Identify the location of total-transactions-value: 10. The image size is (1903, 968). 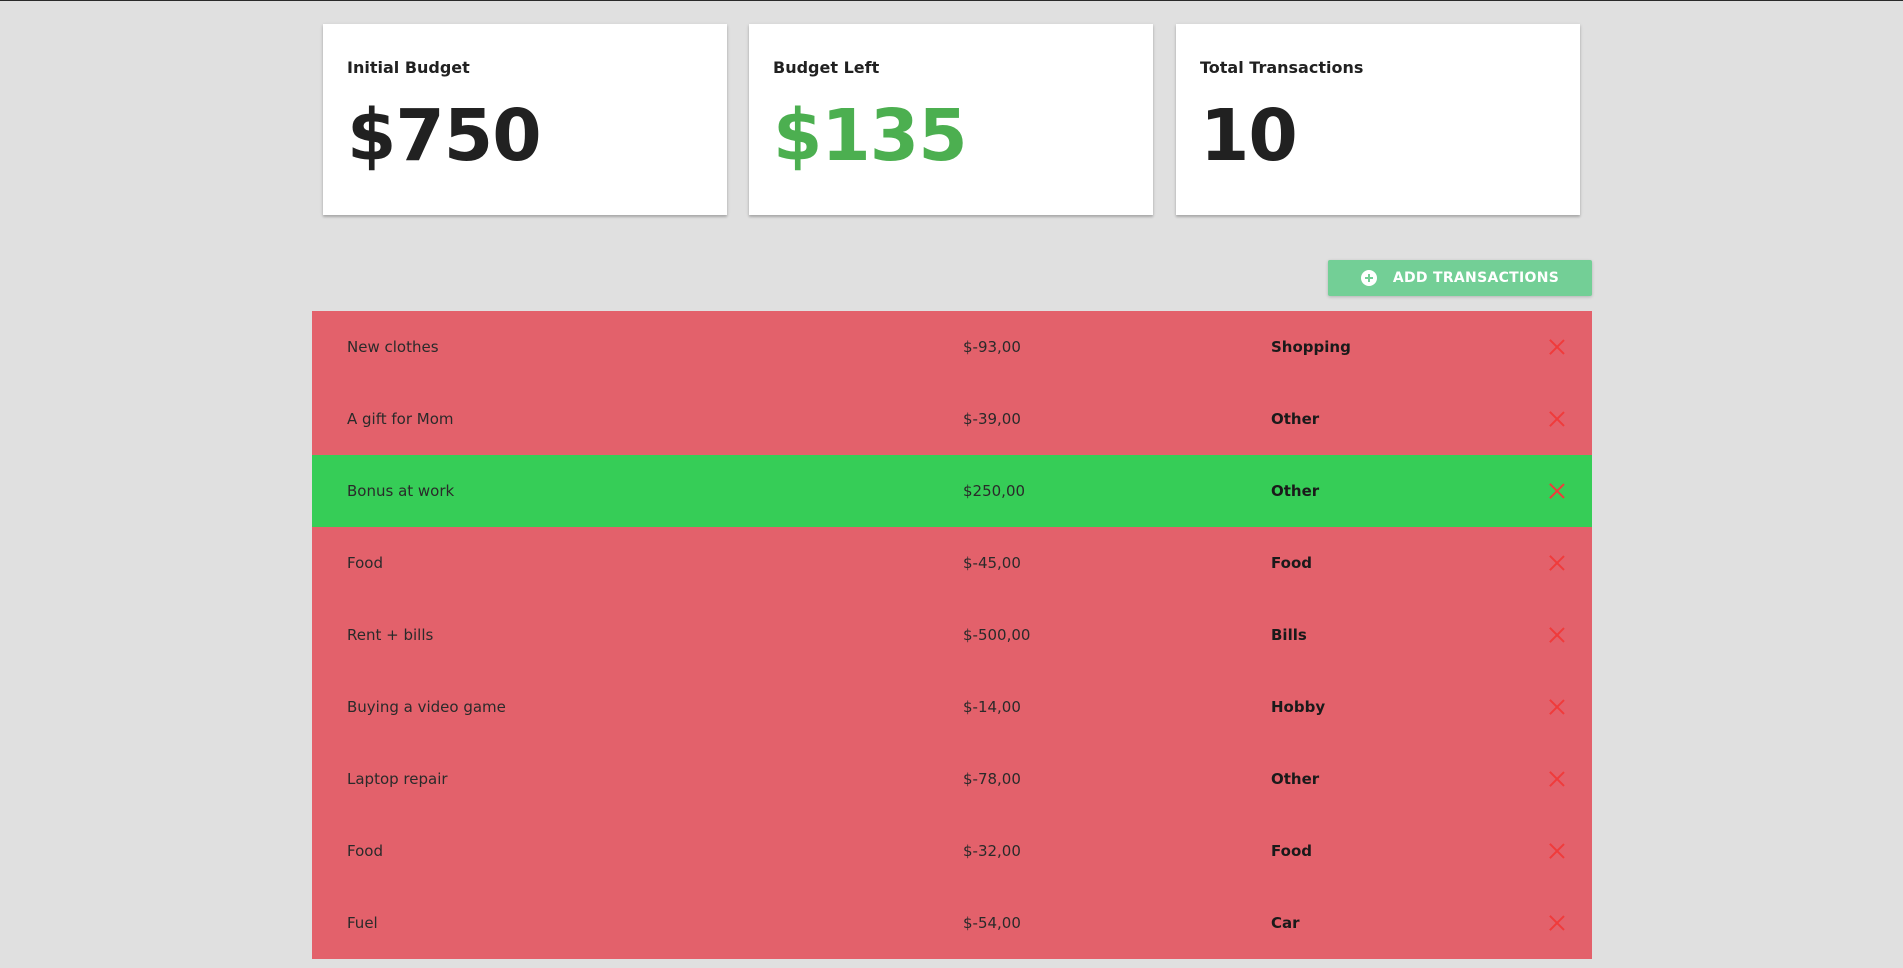
(1249, 135).